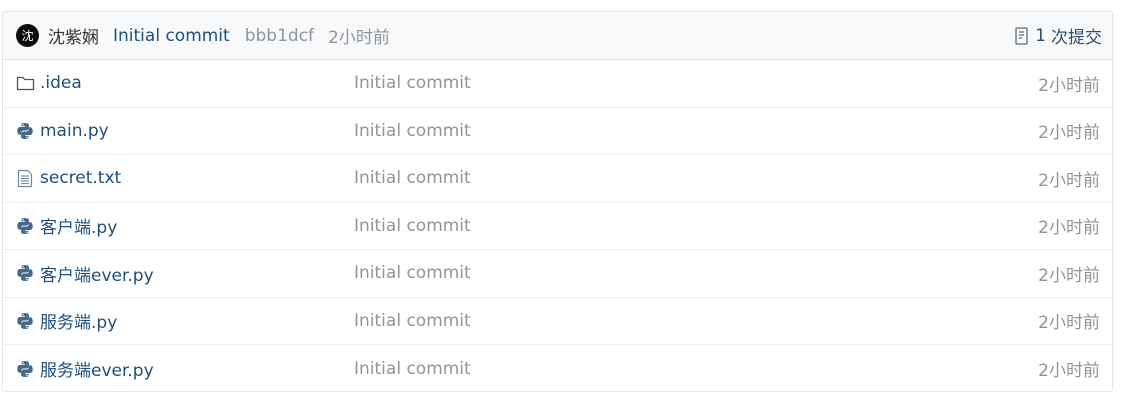  What do you see at coordinates (25, 83) in the screenshot?
I see `folder-icon` at bounding box center [25, 83].